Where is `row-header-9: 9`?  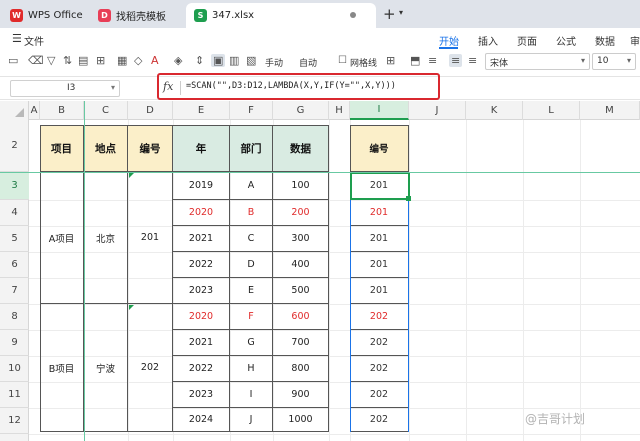 row-header-9: 9 is located at coordinates (14, 343).